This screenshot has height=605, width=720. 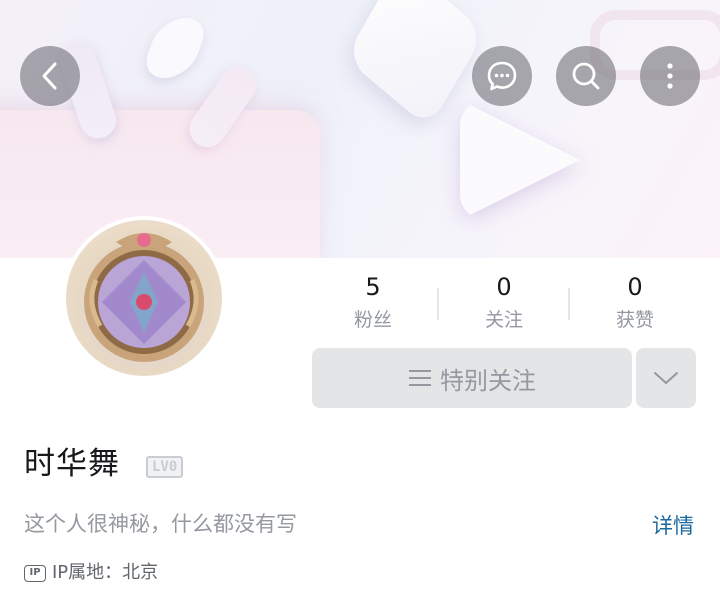 I want to click on fans-label: 粉丝, so click(x=372, y=320).